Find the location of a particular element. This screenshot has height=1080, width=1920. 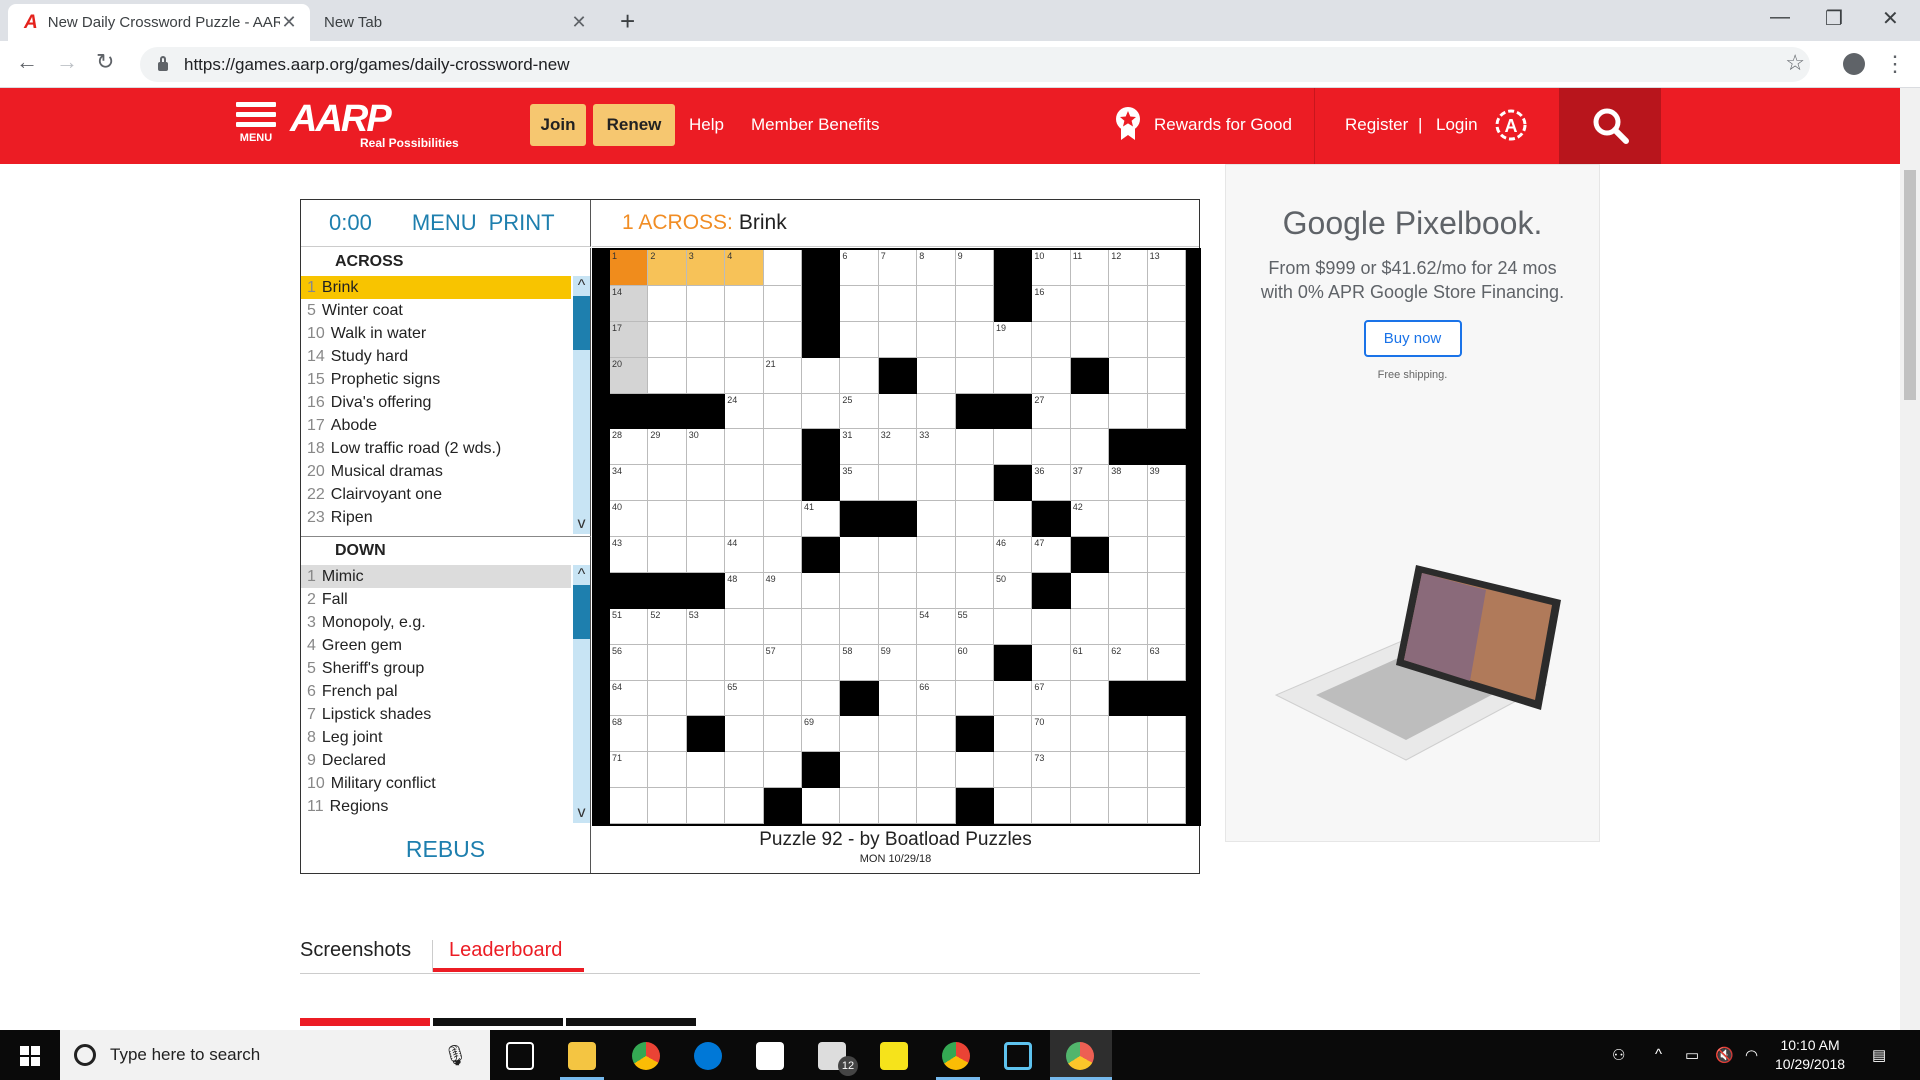

scroll-down-icon: v is located at coordinates (581, 813).